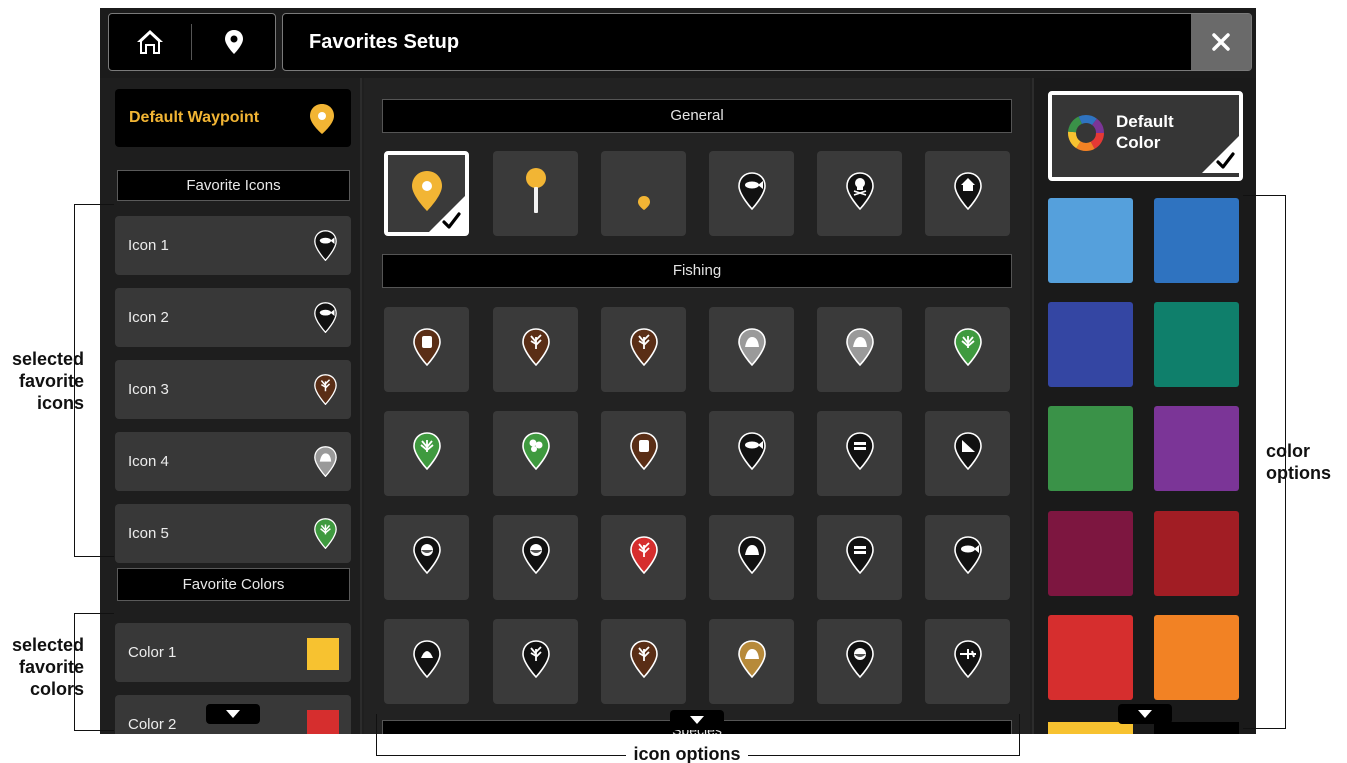 The image size is (1347, 763). What do you see at coordinates (322, 121) in the screenshot?
I see `default-waypoint-icon` at bounding box center [322, 121].